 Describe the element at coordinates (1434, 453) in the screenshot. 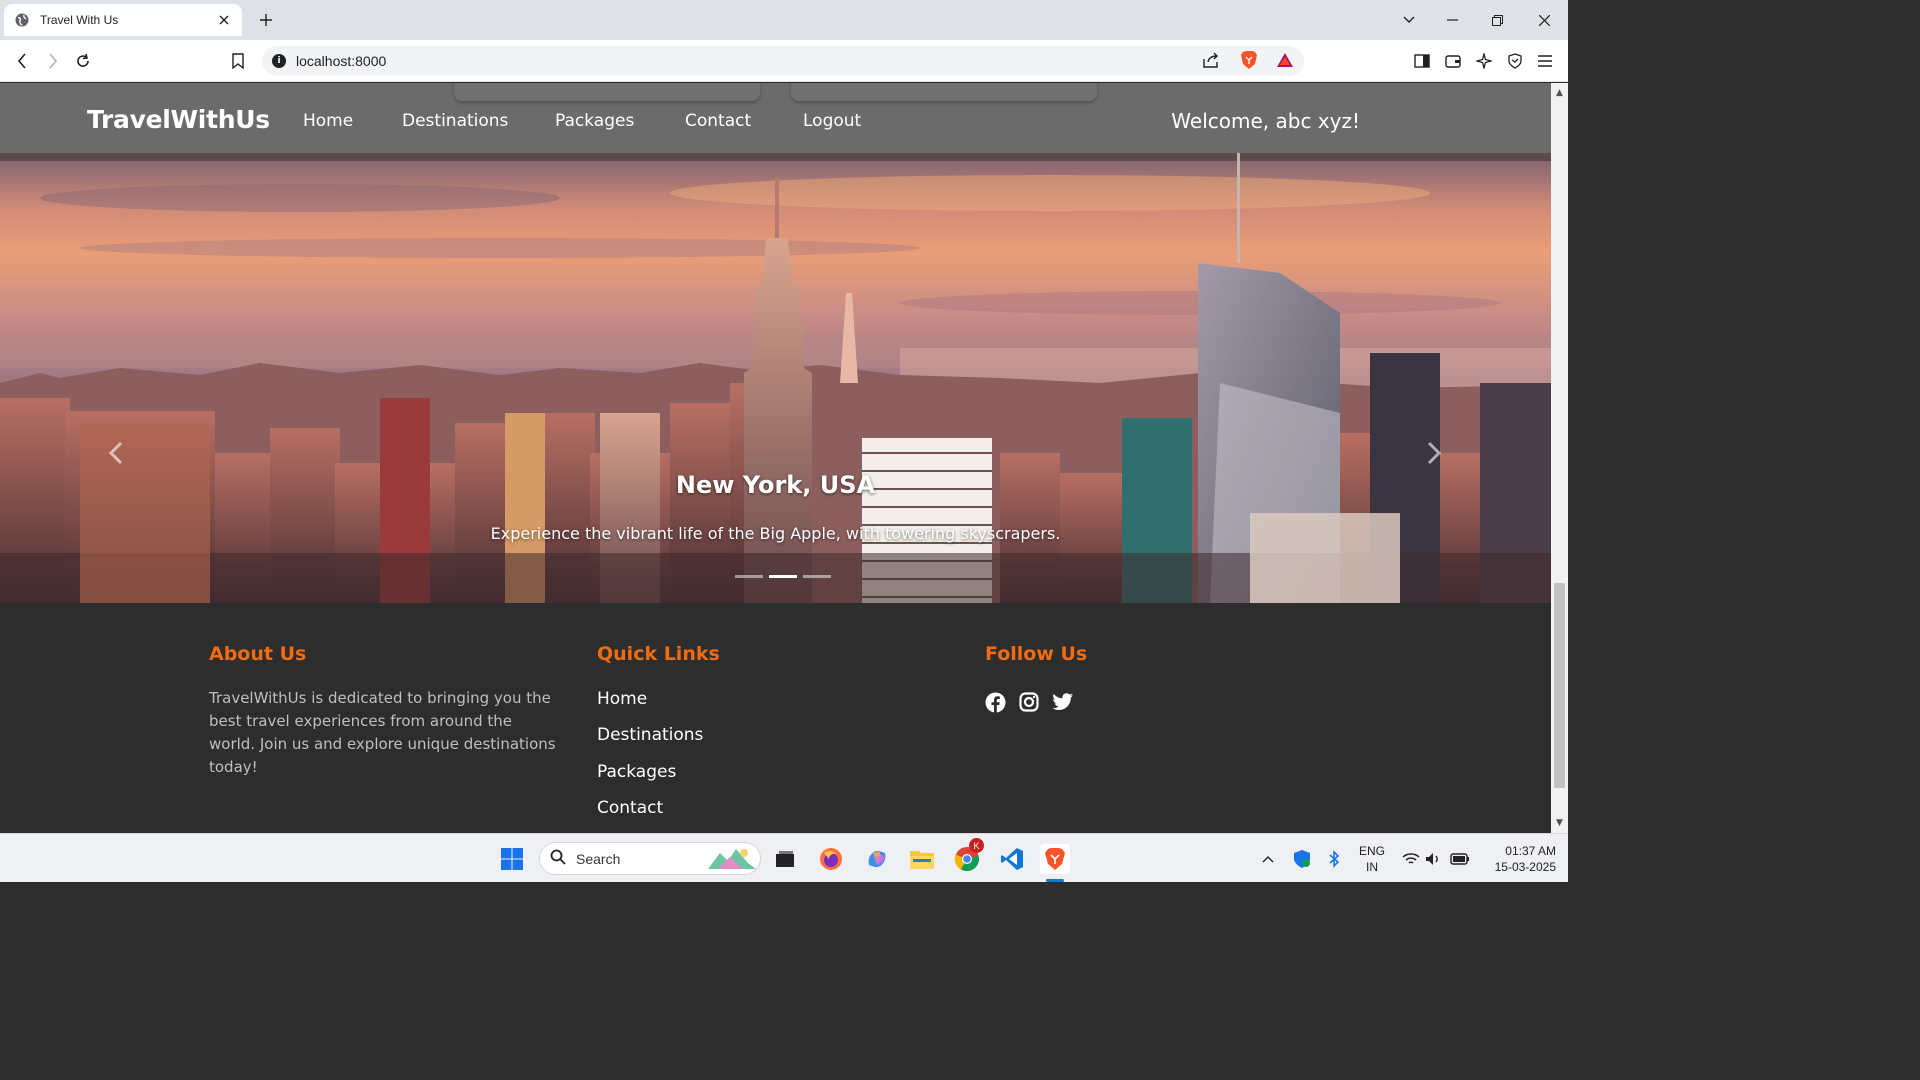

I see `carousel-next-icon` at that location.